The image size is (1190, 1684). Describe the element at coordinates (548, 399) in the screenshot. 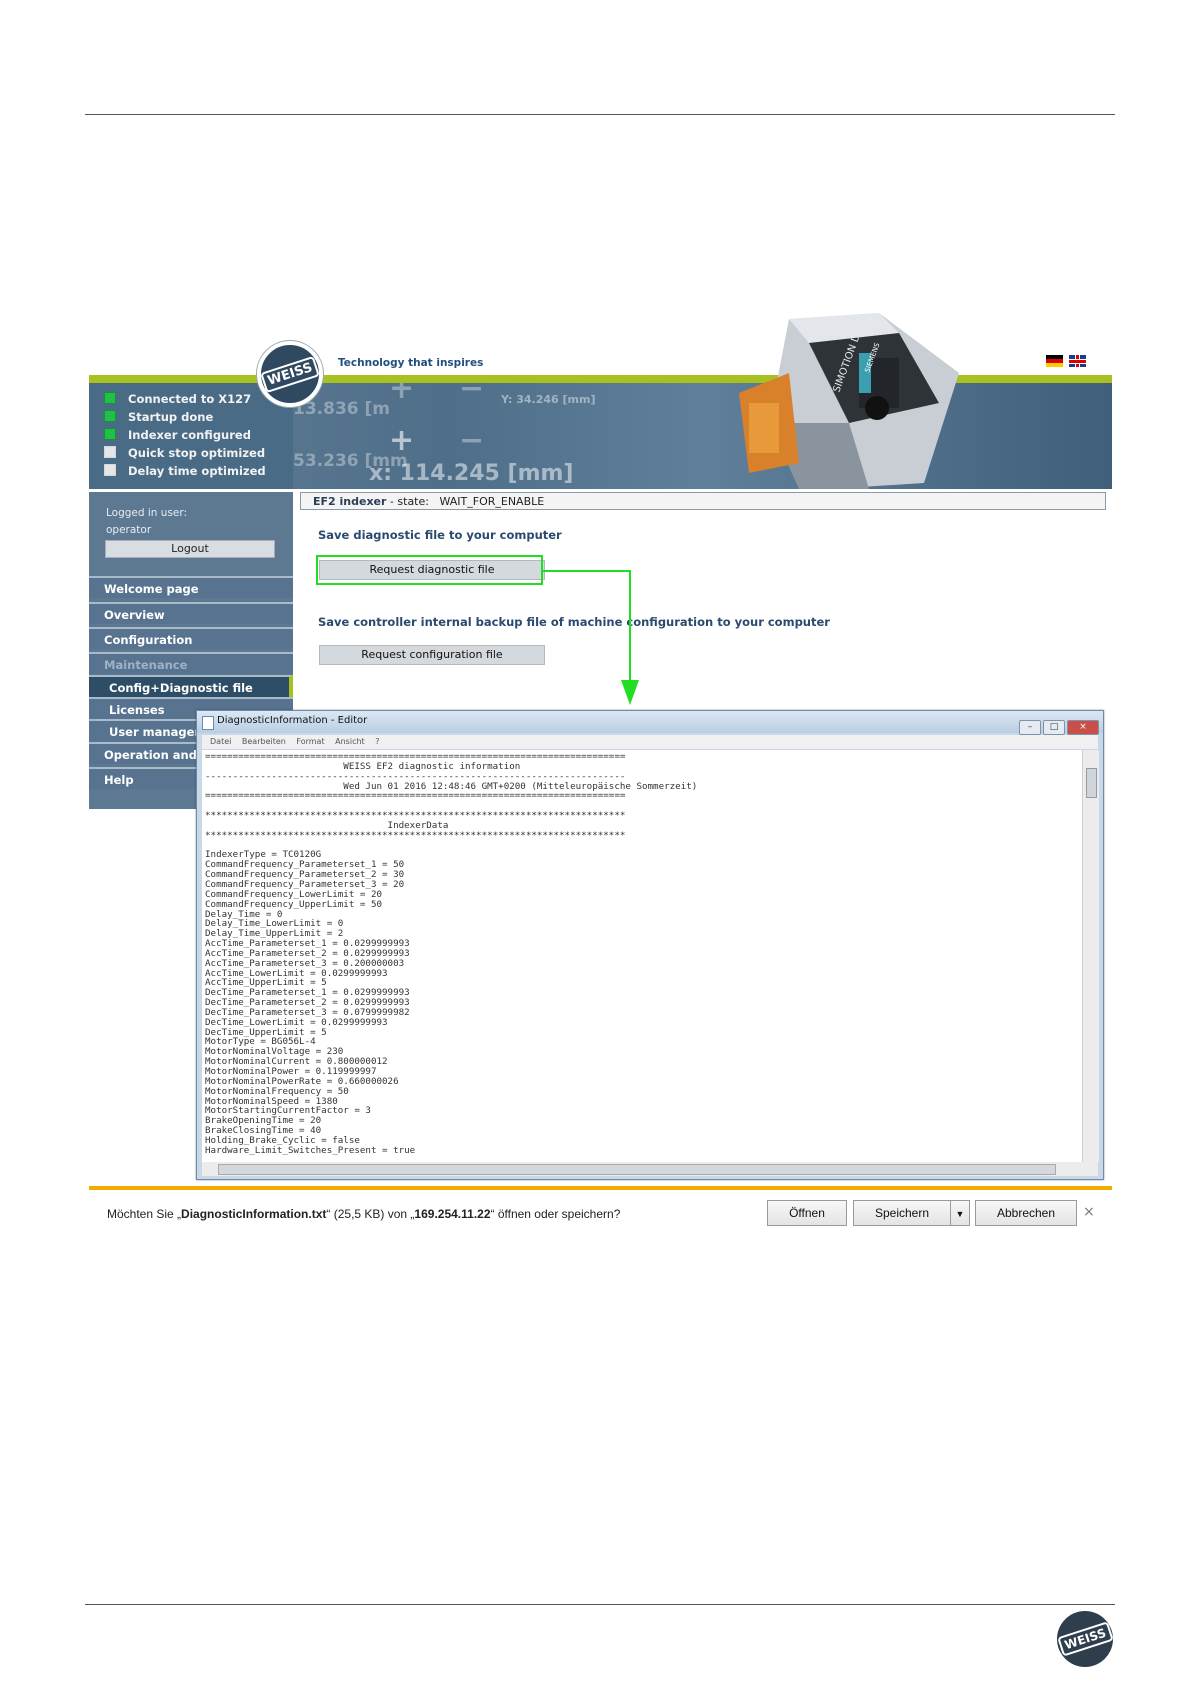

I see `banner-readout: Y: 34.246 [mm]` at that location.